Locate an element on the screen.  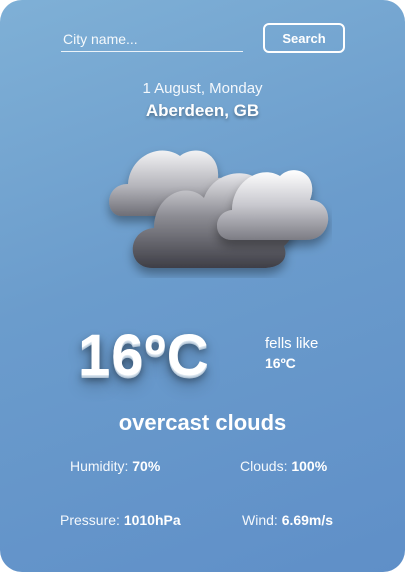
humidity-stat: Humidity: 70% is located at coordinates (115, 466).